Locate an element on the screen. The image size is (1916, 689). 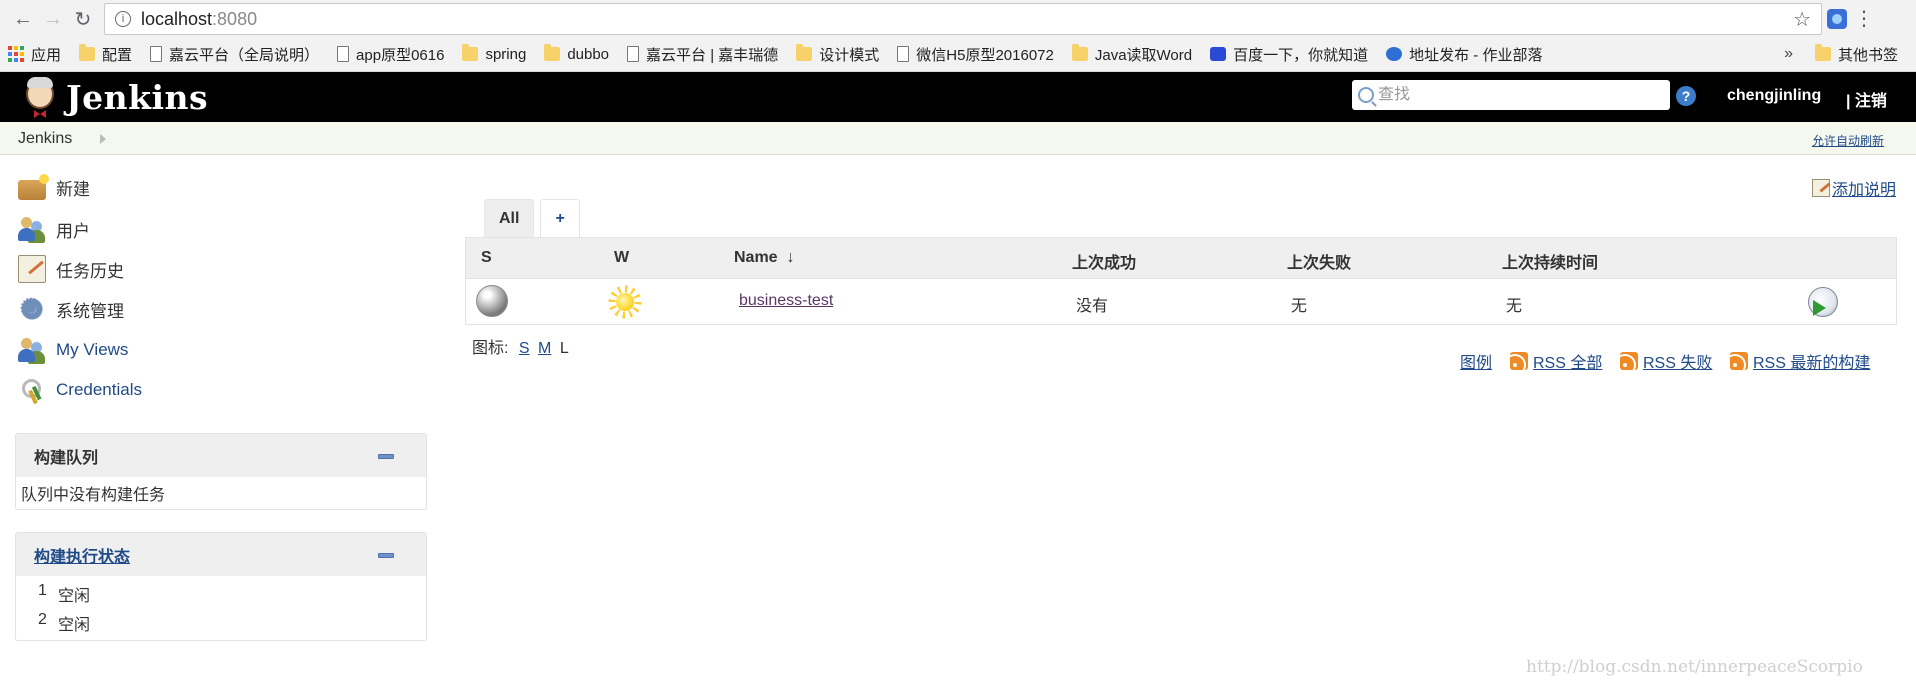
logout-link: | 注销 is located at coordinates (1866, 99).